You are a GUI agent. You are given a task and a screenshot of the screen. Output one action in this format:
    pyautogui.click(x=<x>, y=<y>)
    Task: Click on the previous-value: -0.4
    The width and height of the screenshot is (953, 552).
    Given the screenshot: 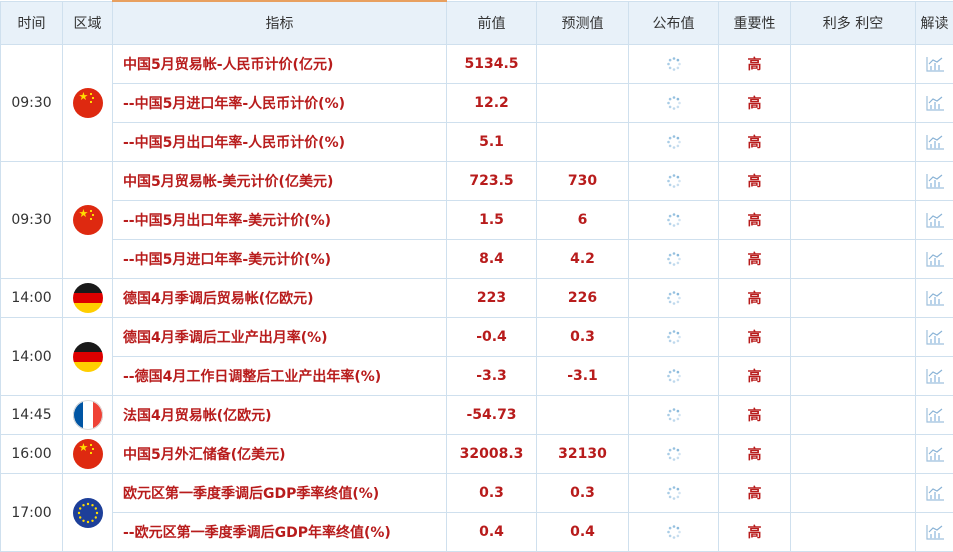 What is the action you would take?
    pyautogui.click(x=492, y=337)
    